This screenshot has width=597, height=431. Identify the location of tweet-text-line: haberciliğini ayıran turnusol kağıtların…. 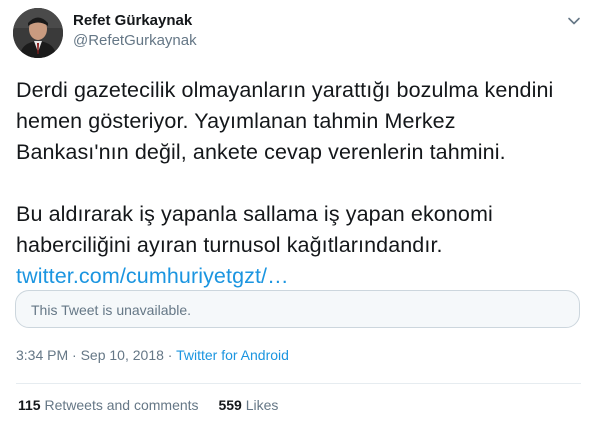
(229, 245).